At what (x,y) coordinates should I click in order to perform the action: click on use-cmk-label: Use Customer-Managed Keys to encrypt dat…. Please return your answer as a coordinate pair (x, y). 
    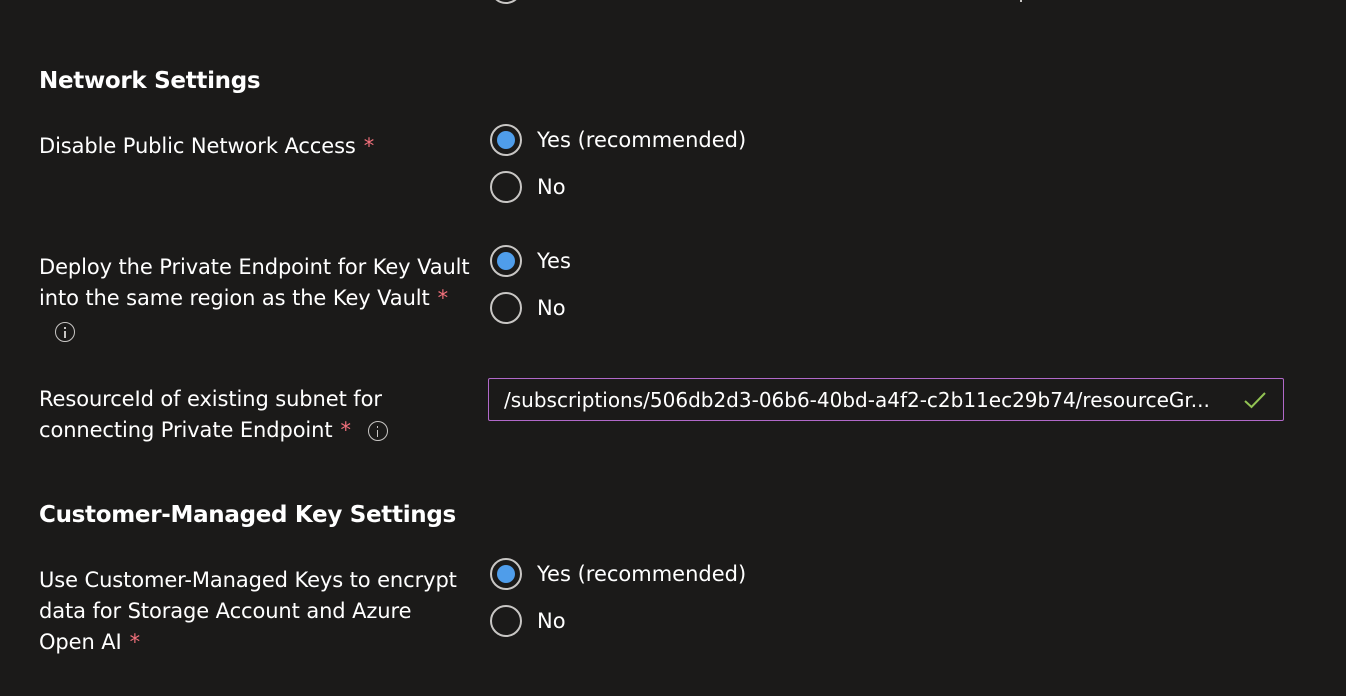
    Looking at the image, I should click on (248, 611).